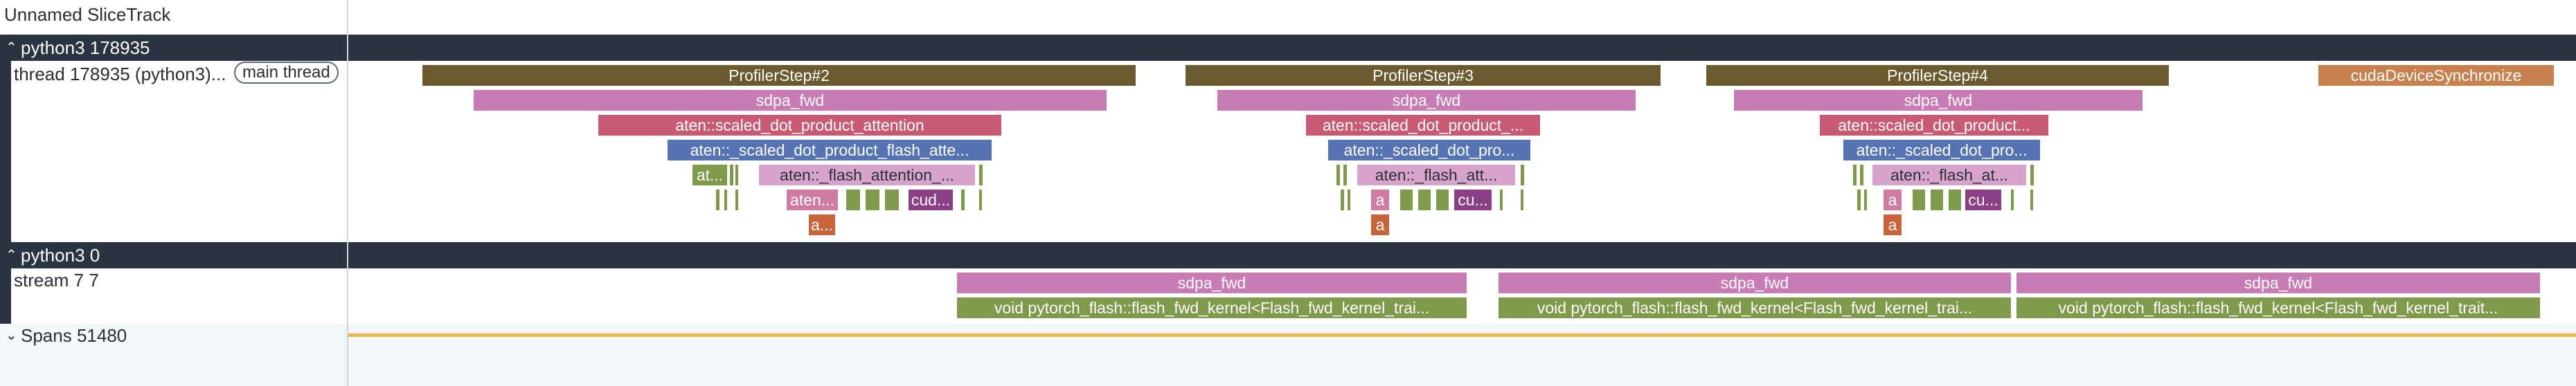 This screenshot has width=2576, height=386. What do you see at coordinates (74, 336) in the screenshot?
I see `spans-track-label: Spans 51480` at bounding box center [74, 336].